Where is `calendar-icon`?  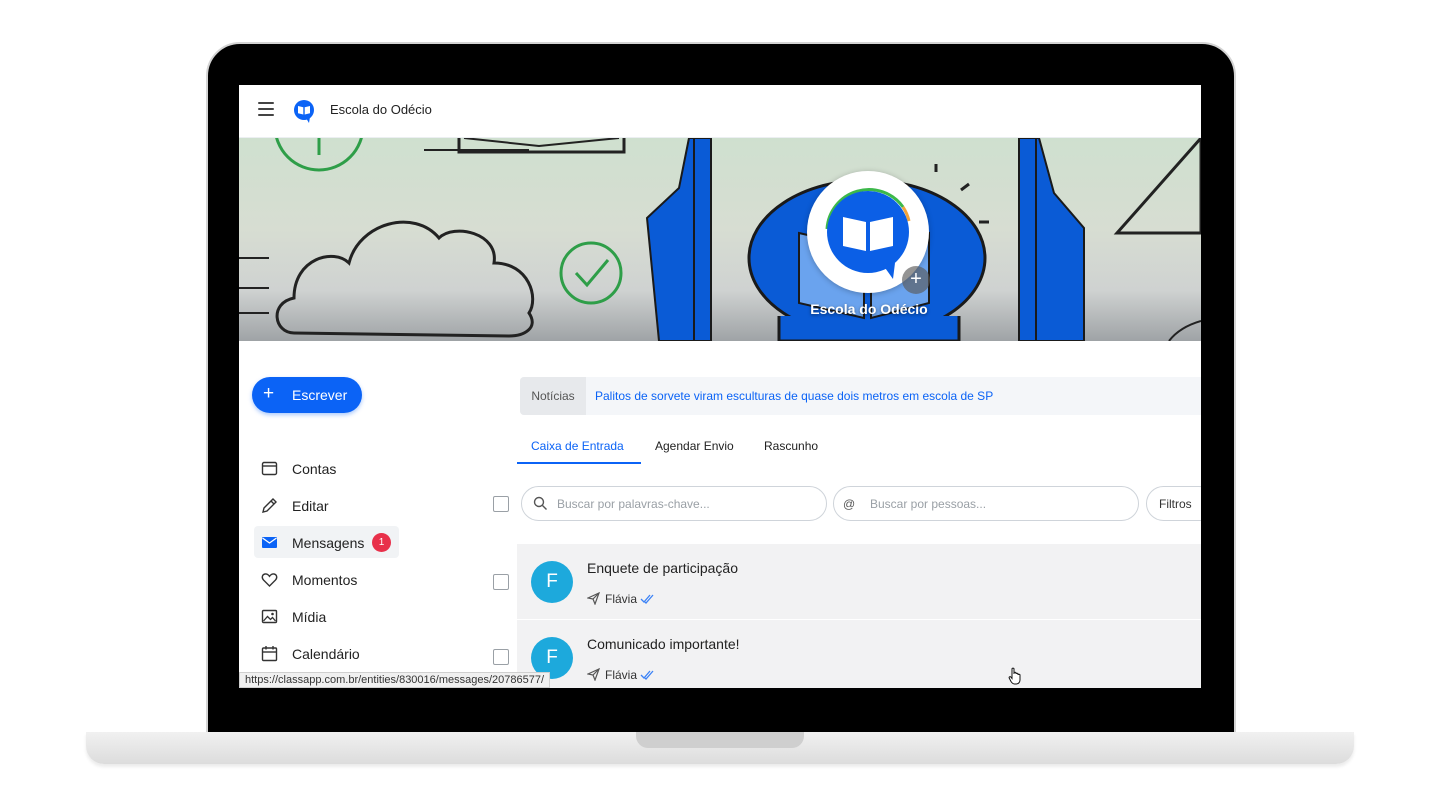
calendar-icon is located at coordinates (269, 654).